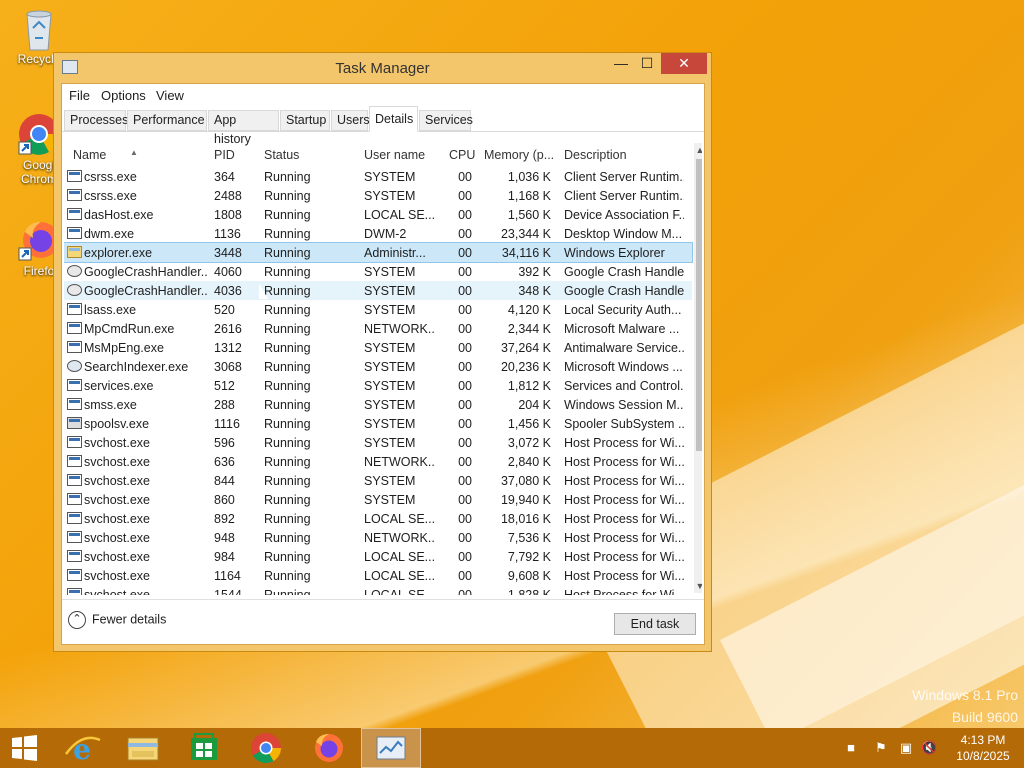 This screenshot has width=1024, height=768. Describe the element at coordinates (96, 120) in the screenshot. I see `tab-processes: Processes` at that location.